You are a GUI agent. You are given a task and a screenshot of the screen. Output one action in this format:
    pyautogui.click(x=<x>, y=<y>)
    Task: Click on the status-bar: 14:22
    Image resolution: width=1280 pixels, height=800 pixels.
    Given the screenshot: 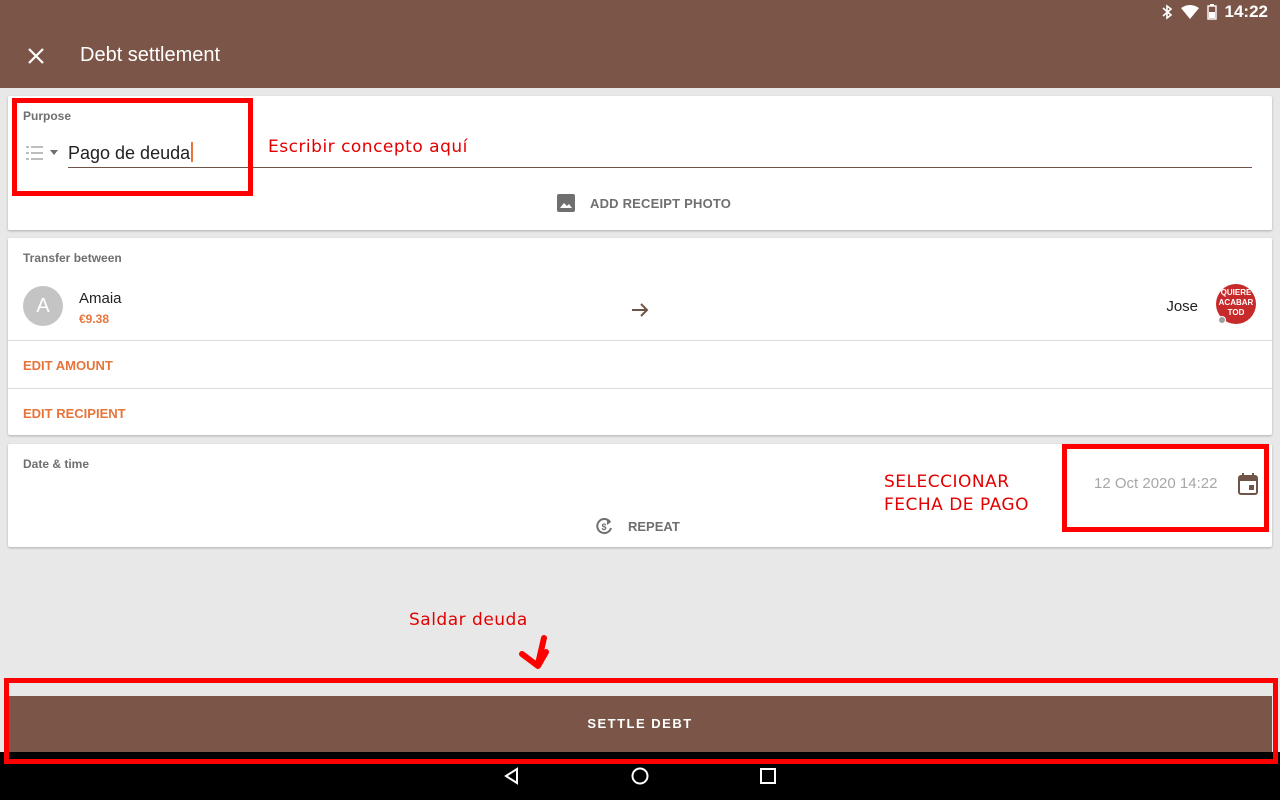 What is the action you would take?
    pyautogui.click(x=640, y=12)
    